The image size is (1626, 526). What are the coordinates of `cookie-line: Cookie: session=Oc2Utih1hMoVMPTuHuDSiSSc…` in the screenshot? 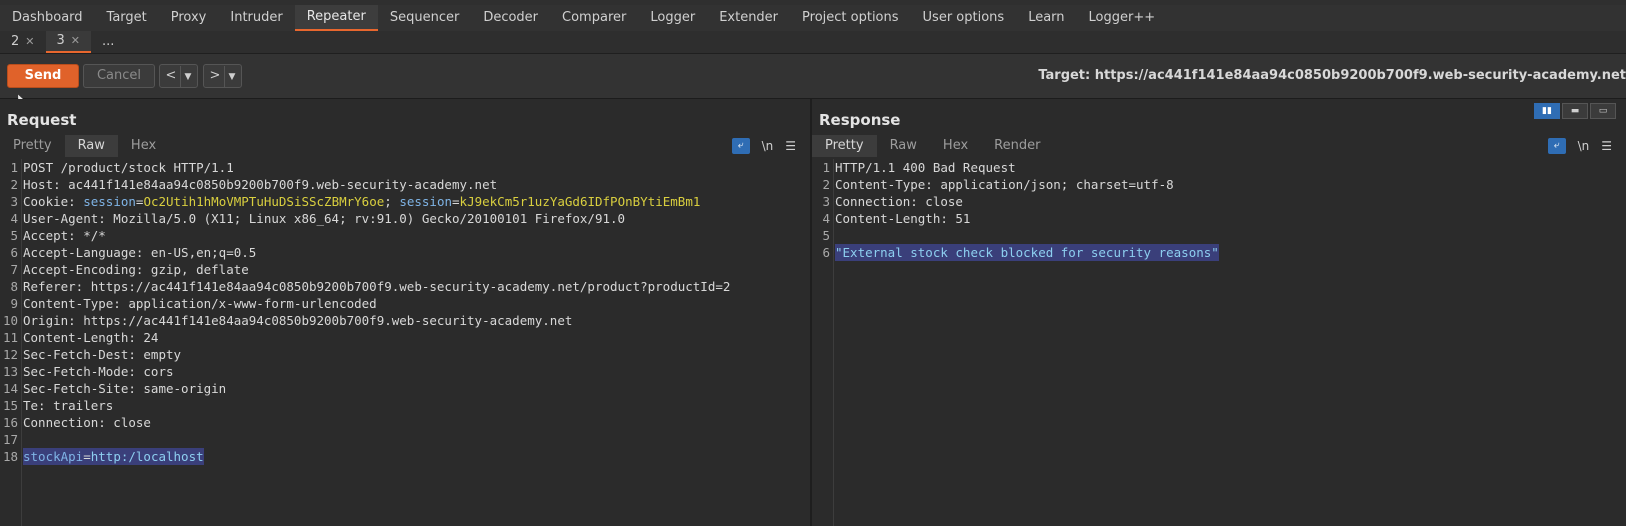 It's located at (362, 201).